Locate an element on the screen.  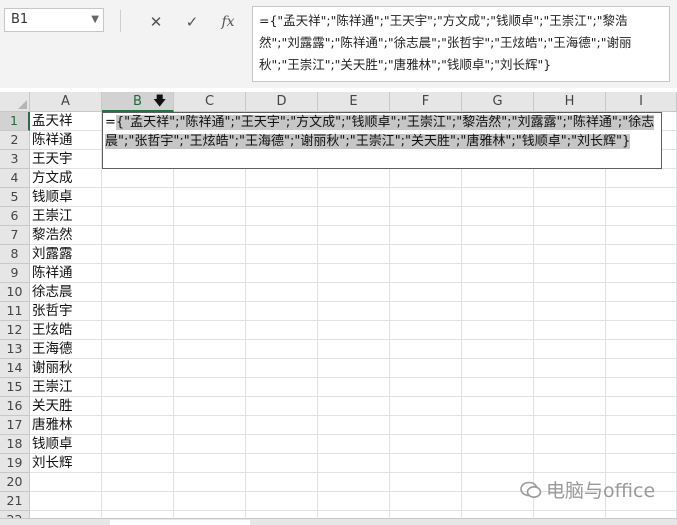
row-header-21: 21 is located at coordinates (15, 501).